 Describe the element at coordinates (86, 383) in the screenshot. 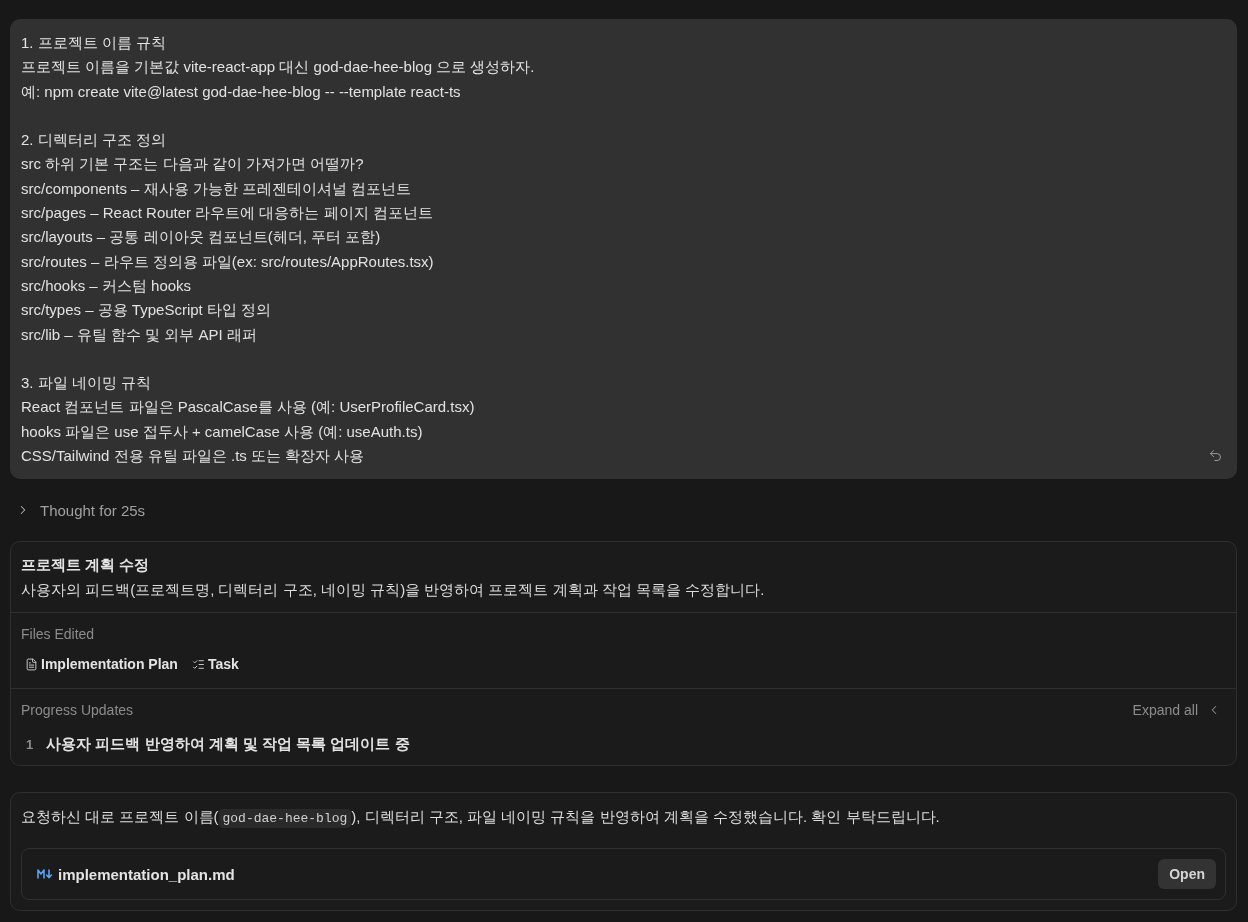

I see `section-heading: 3. 파일 네이밍 규칙` at that location.